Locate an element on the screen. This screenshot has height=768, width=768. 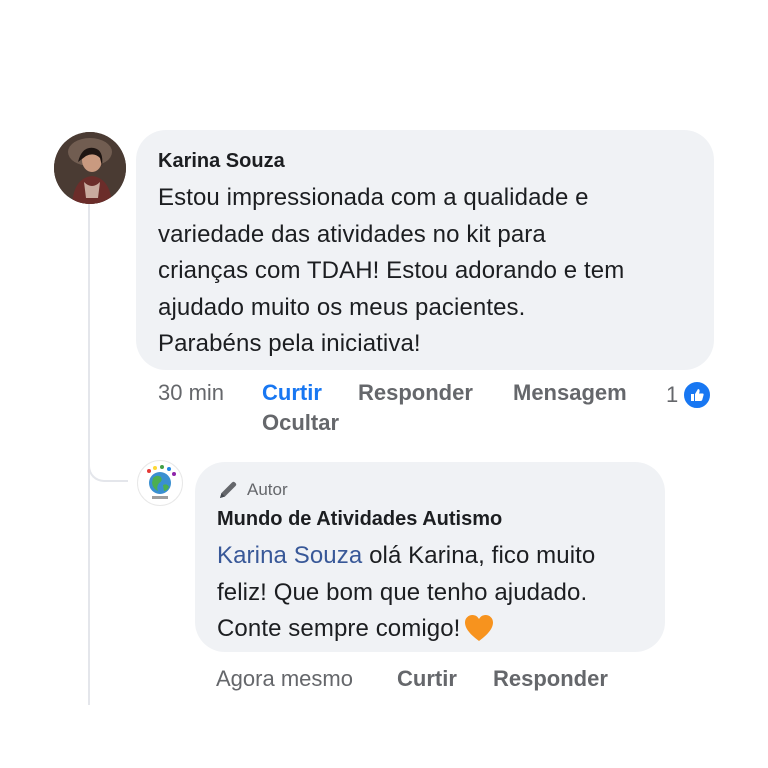
comment-timestamp: 30 min is located at coordinates (191, 393).